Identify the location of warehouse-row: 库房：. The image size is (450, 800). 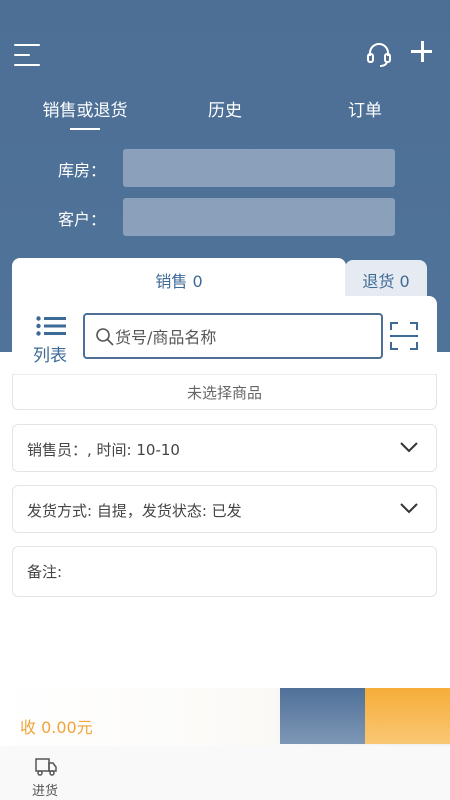
(225, 168).